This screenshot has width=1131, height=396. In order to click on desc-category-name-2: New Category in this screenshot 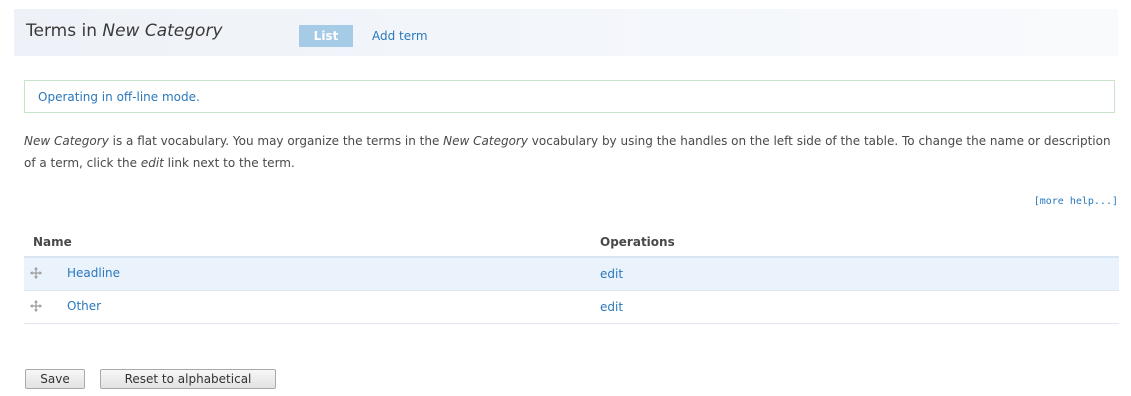, I will do `click(485, 141)`.